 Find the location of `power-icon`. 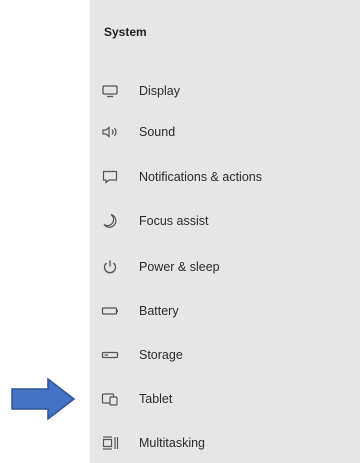

power-icon is located at coordinates (110, 267).